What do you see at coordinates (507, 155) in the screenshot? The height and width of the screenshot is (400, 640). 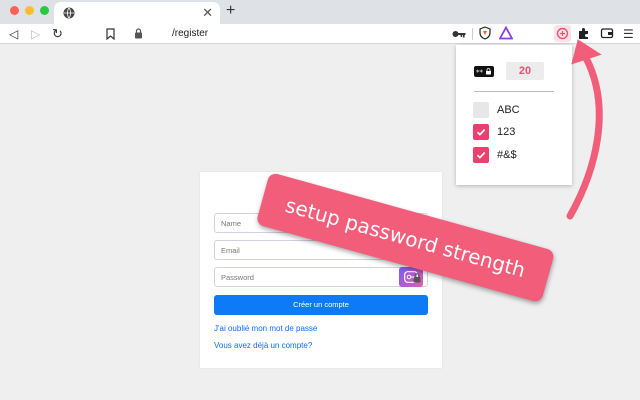 I see `symbols-label: #&$` at bounding box center [507, 155].